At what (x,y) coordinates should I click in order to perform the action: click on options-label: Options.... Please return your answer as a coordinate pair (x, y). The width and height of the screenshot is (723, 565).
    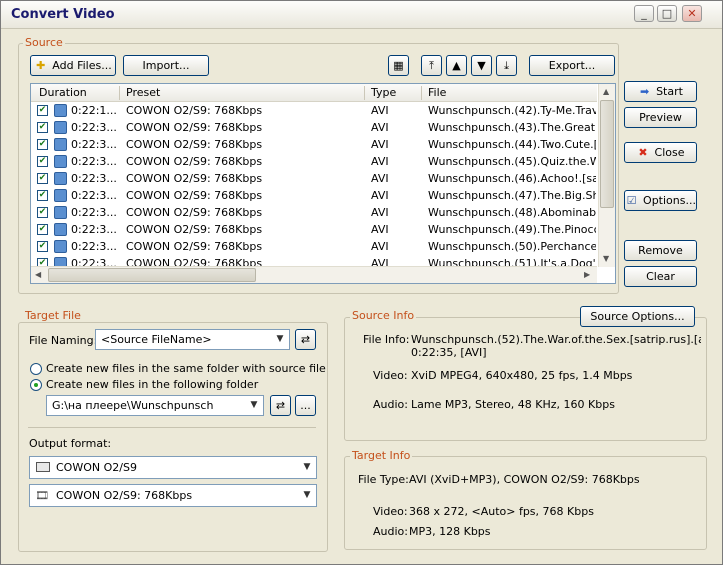
    Looking at the image, I should click on (669, 200).